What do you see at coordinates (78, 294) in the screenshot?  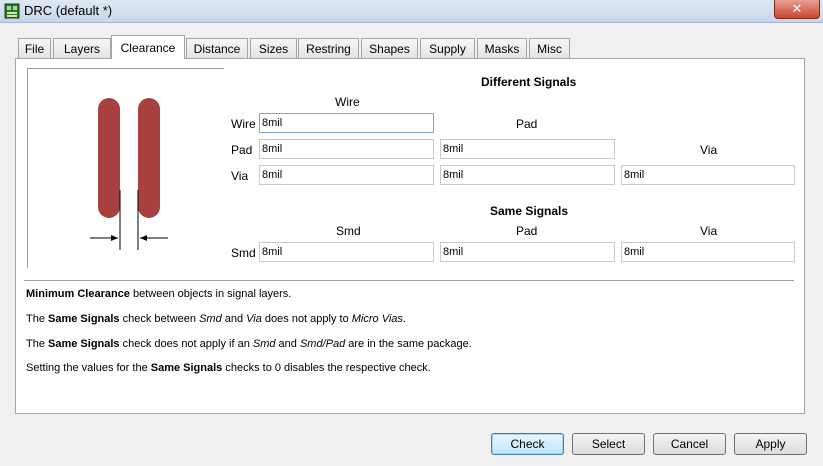 I see `info-bold: Minimum Clearance` at bounding box center [78, 294].